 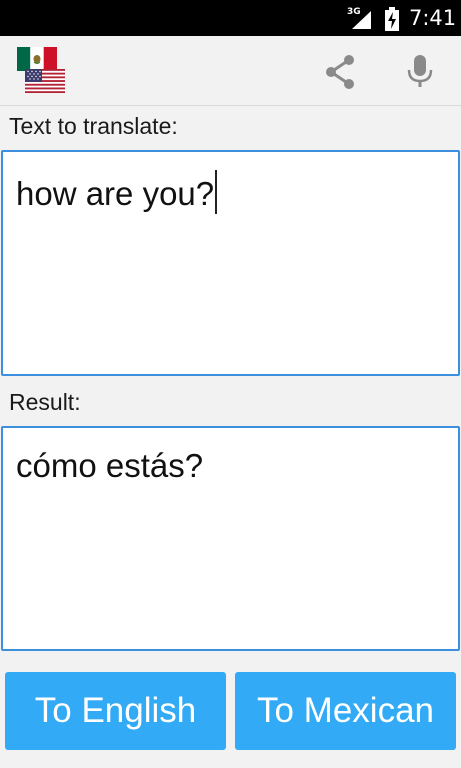 I want to click on signal-icon, so click(x=361, y=20).